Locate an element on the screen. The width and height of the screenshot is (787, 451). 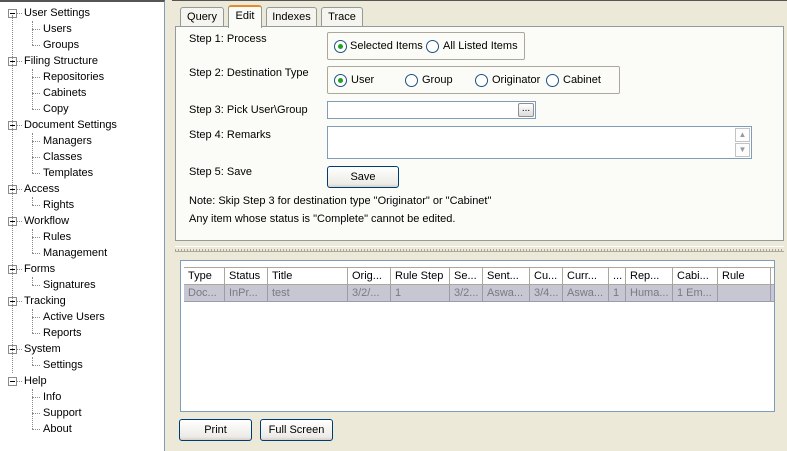
tree-category: Access is located at coordinates (82, 189).